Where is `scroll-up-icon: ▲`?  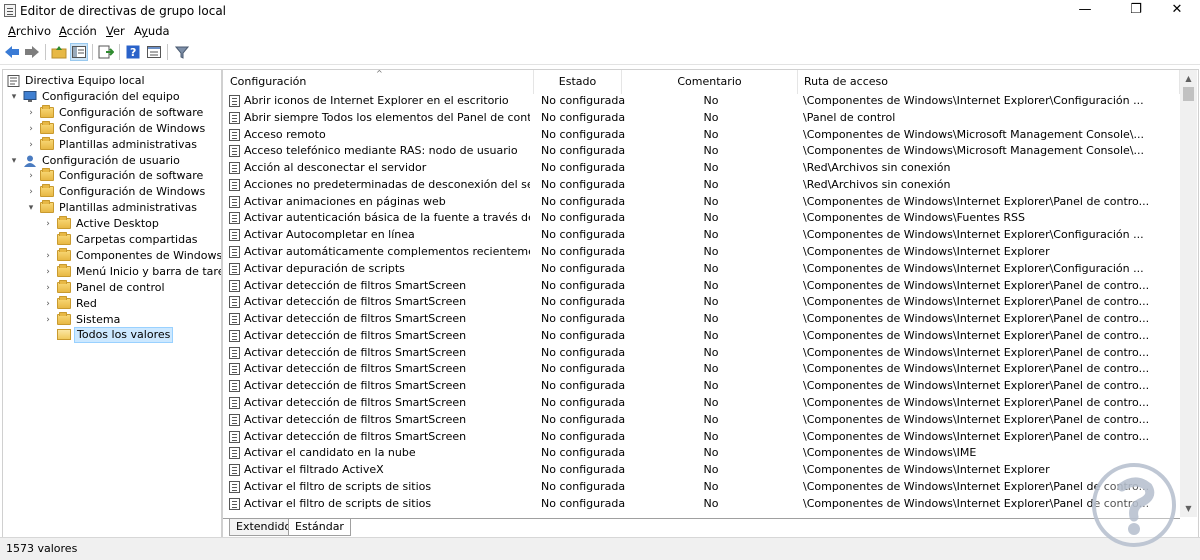 scroll-up-icon: ▲ is located at coordinates (1188, 78).